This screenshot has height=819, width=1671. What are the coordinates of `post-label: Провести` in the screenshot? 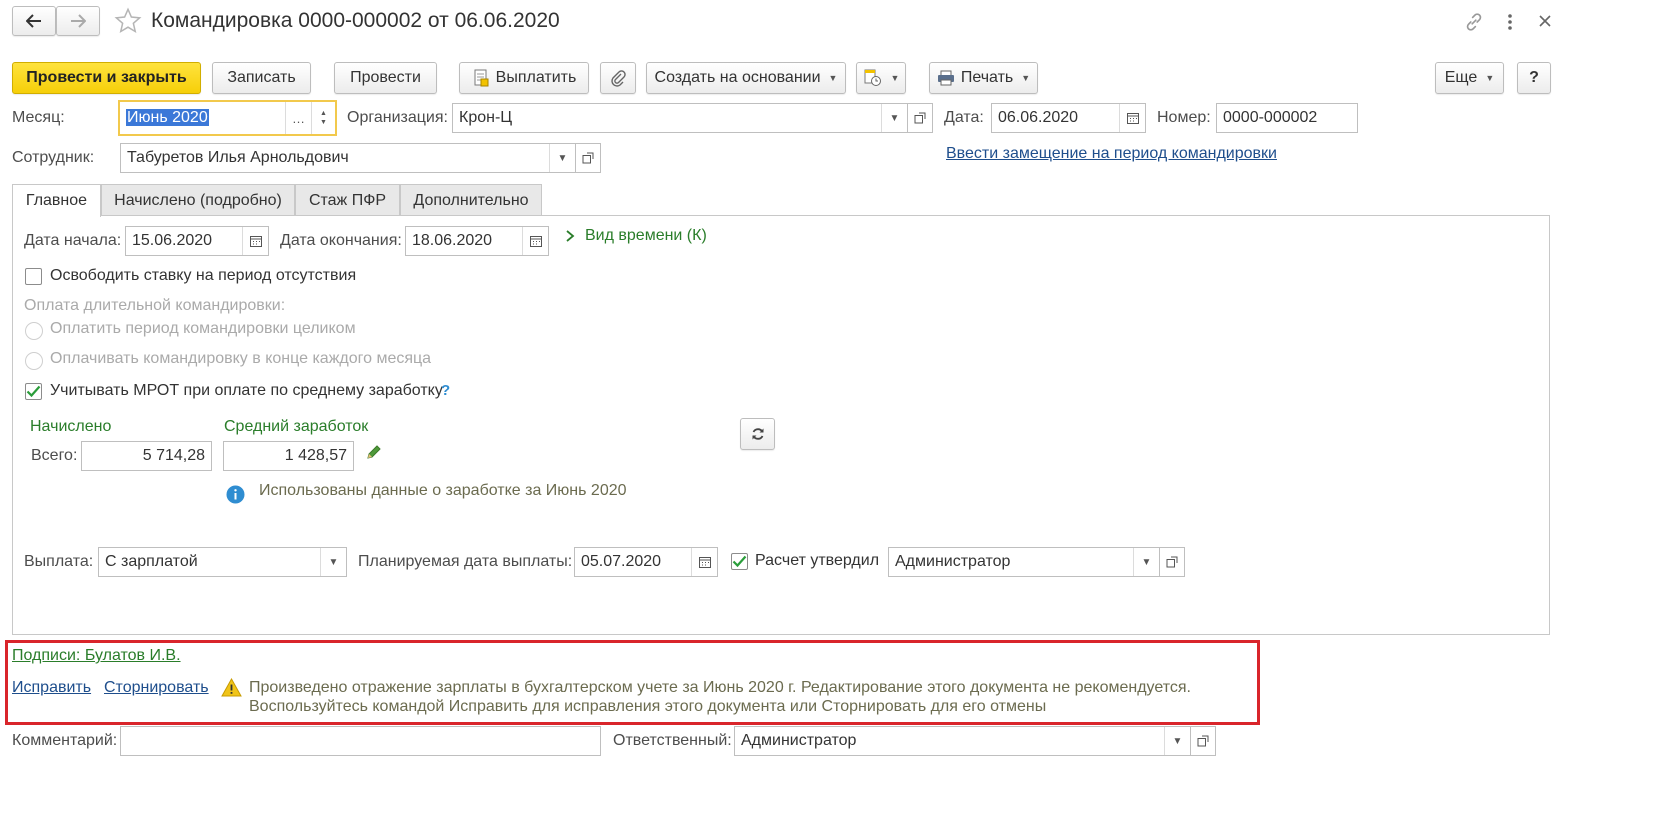 It's located at (385, 77).